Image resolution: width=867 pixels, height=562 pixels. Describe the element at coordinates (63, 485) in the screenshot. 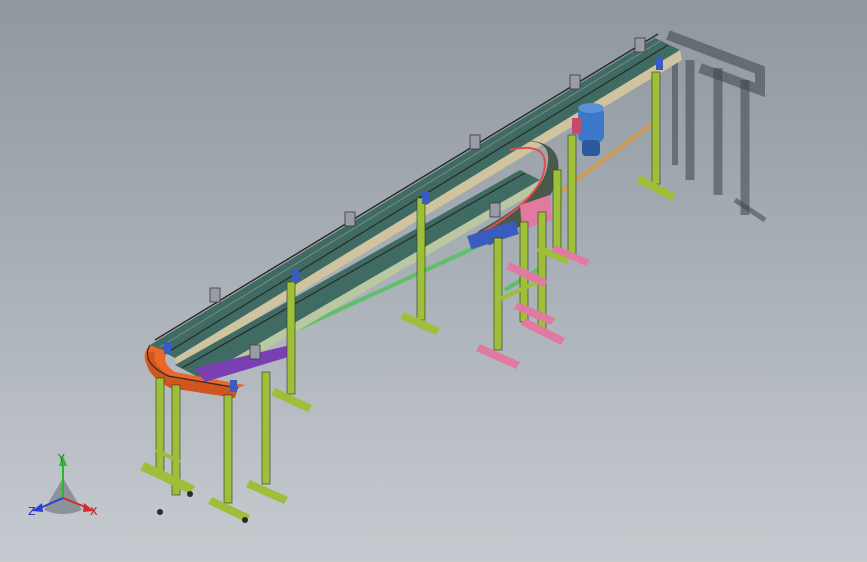

I see `coordinate-triad: Y X Z` at that location.